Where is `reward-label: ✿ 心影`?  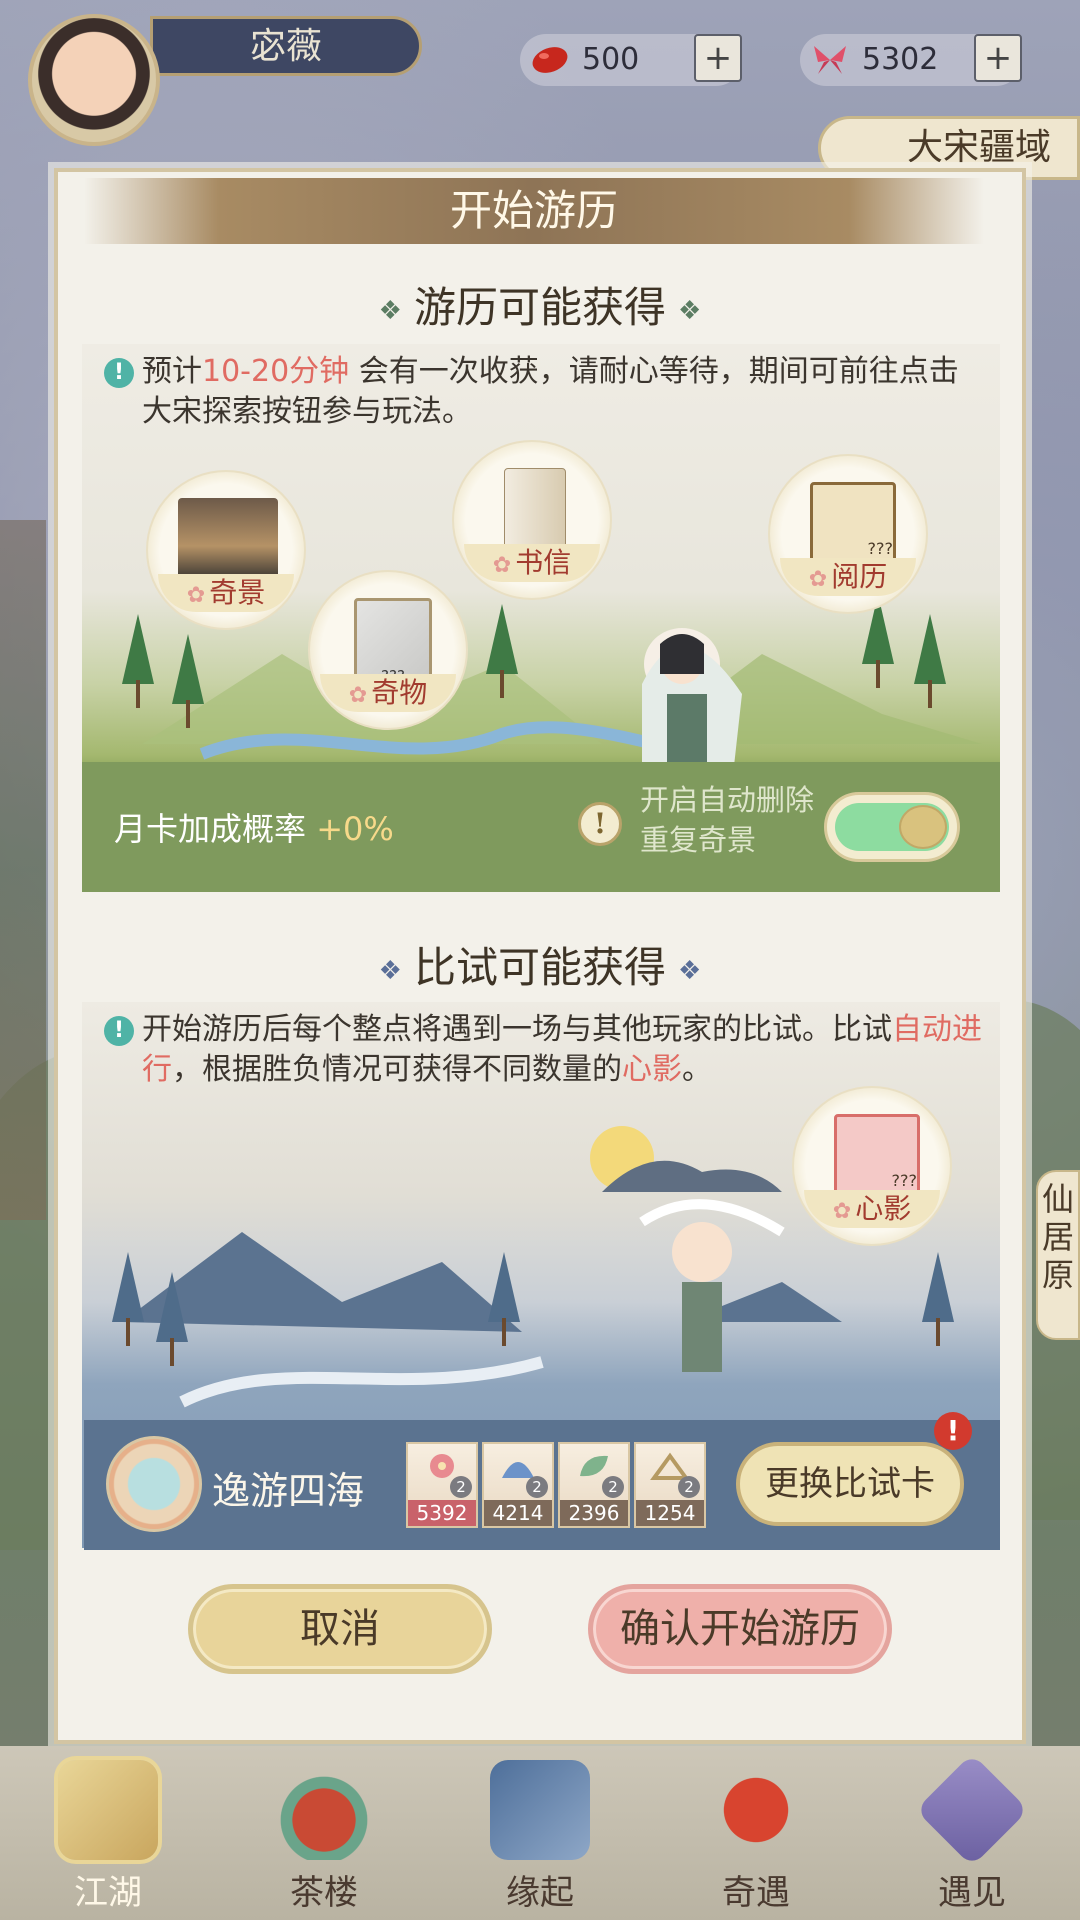 reward-label: ✿ 心影 is located at coordinates (872, 1209).